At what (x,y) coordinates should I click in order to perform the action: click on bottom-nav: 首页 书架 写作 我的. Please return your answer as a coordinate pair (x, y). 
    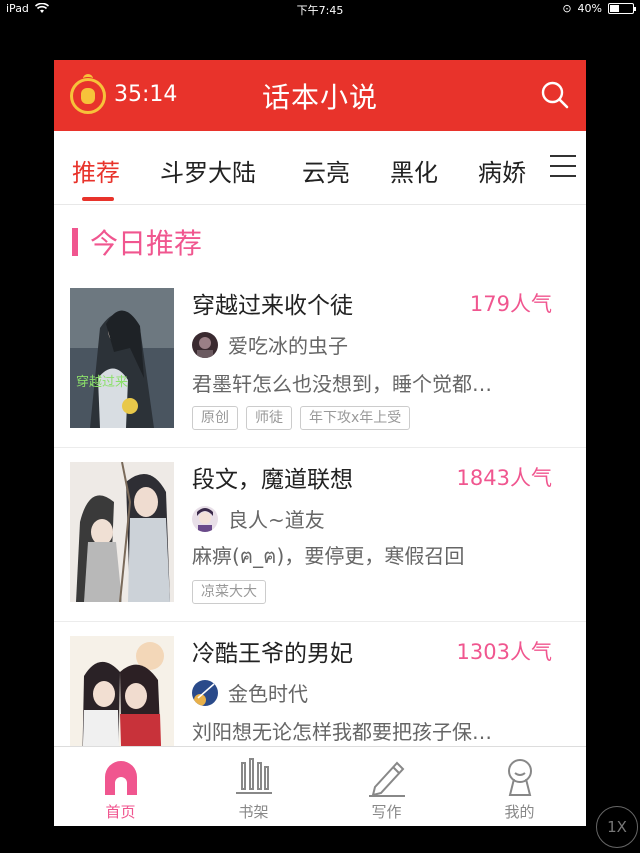
    Looking at the image, I should click on (320, 786).